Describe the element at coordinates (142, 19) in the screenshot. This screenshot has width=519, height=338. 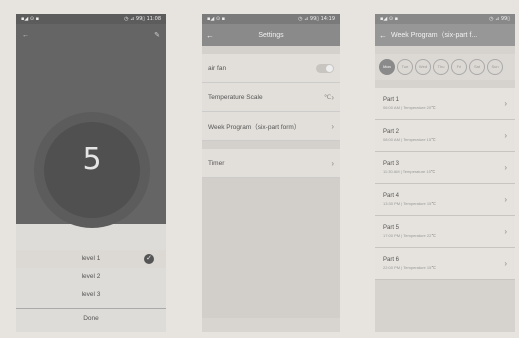
I see `status-right: ◷ ⊿ 99▯ 11:08` at that location.